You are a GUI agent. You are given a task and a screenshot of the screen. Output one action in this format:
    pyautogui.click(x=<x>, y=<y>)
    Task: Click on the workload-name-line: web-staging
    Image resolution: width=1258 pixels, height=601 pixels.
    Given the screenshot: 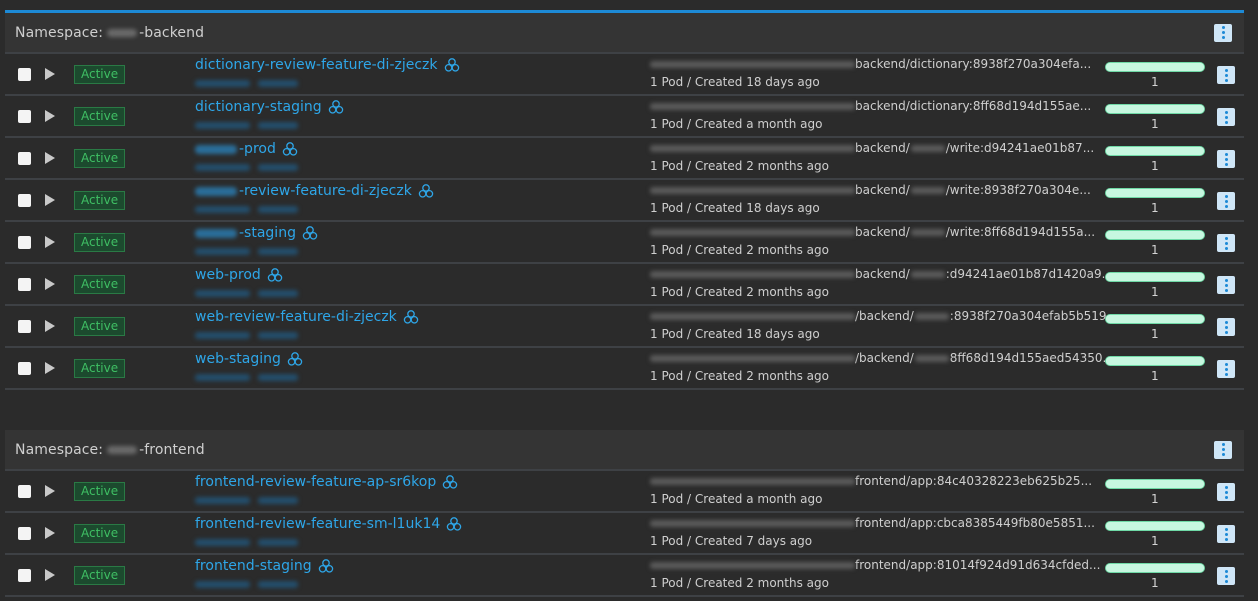 What is the action you would take?
    pyautogui.click(x=249, y=359)
    